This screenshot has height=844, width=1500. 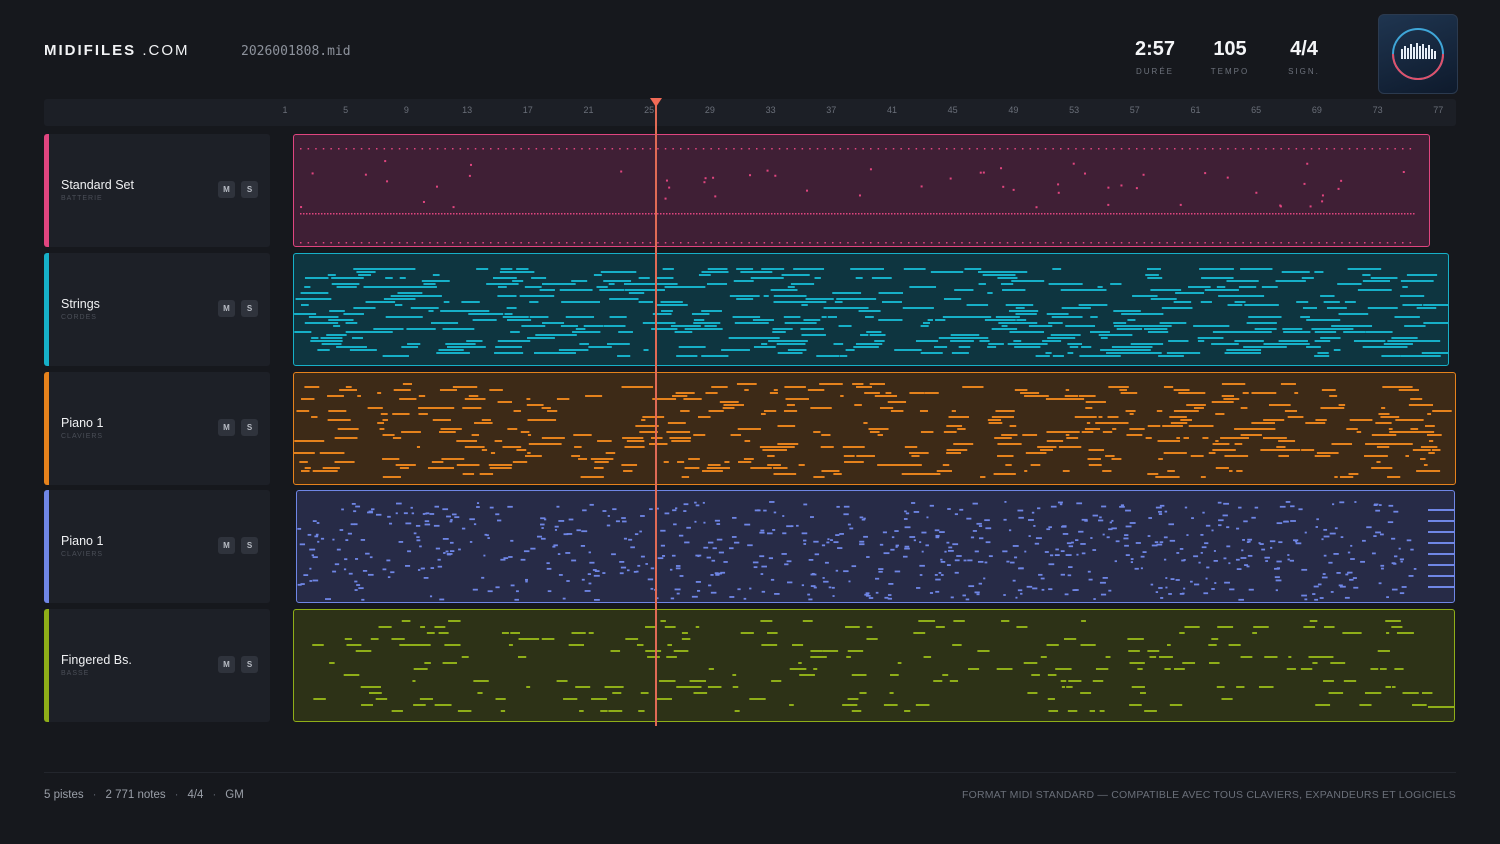 I want to click on waveform-thumbnail, so click(x=1418, y=54).